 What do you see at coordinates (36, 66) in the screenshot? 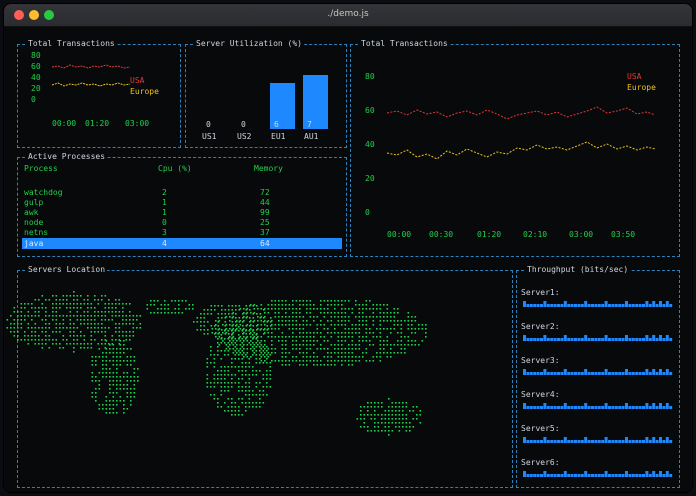
I see `tx-small-ytick: 60` at bounding box center [36, 66].